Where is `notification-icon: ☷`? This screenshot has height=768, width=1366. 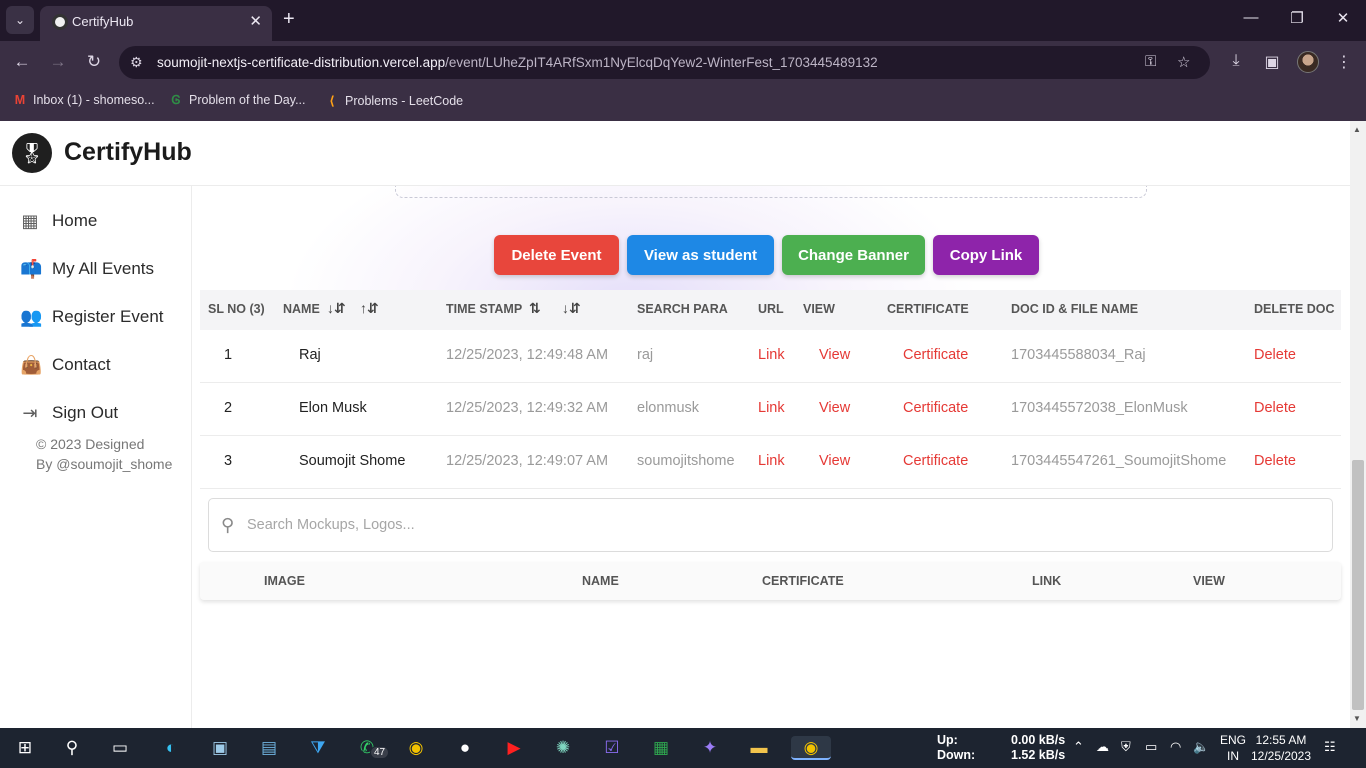
notification-icon: ☷ is located at coordinates (1330, 747).